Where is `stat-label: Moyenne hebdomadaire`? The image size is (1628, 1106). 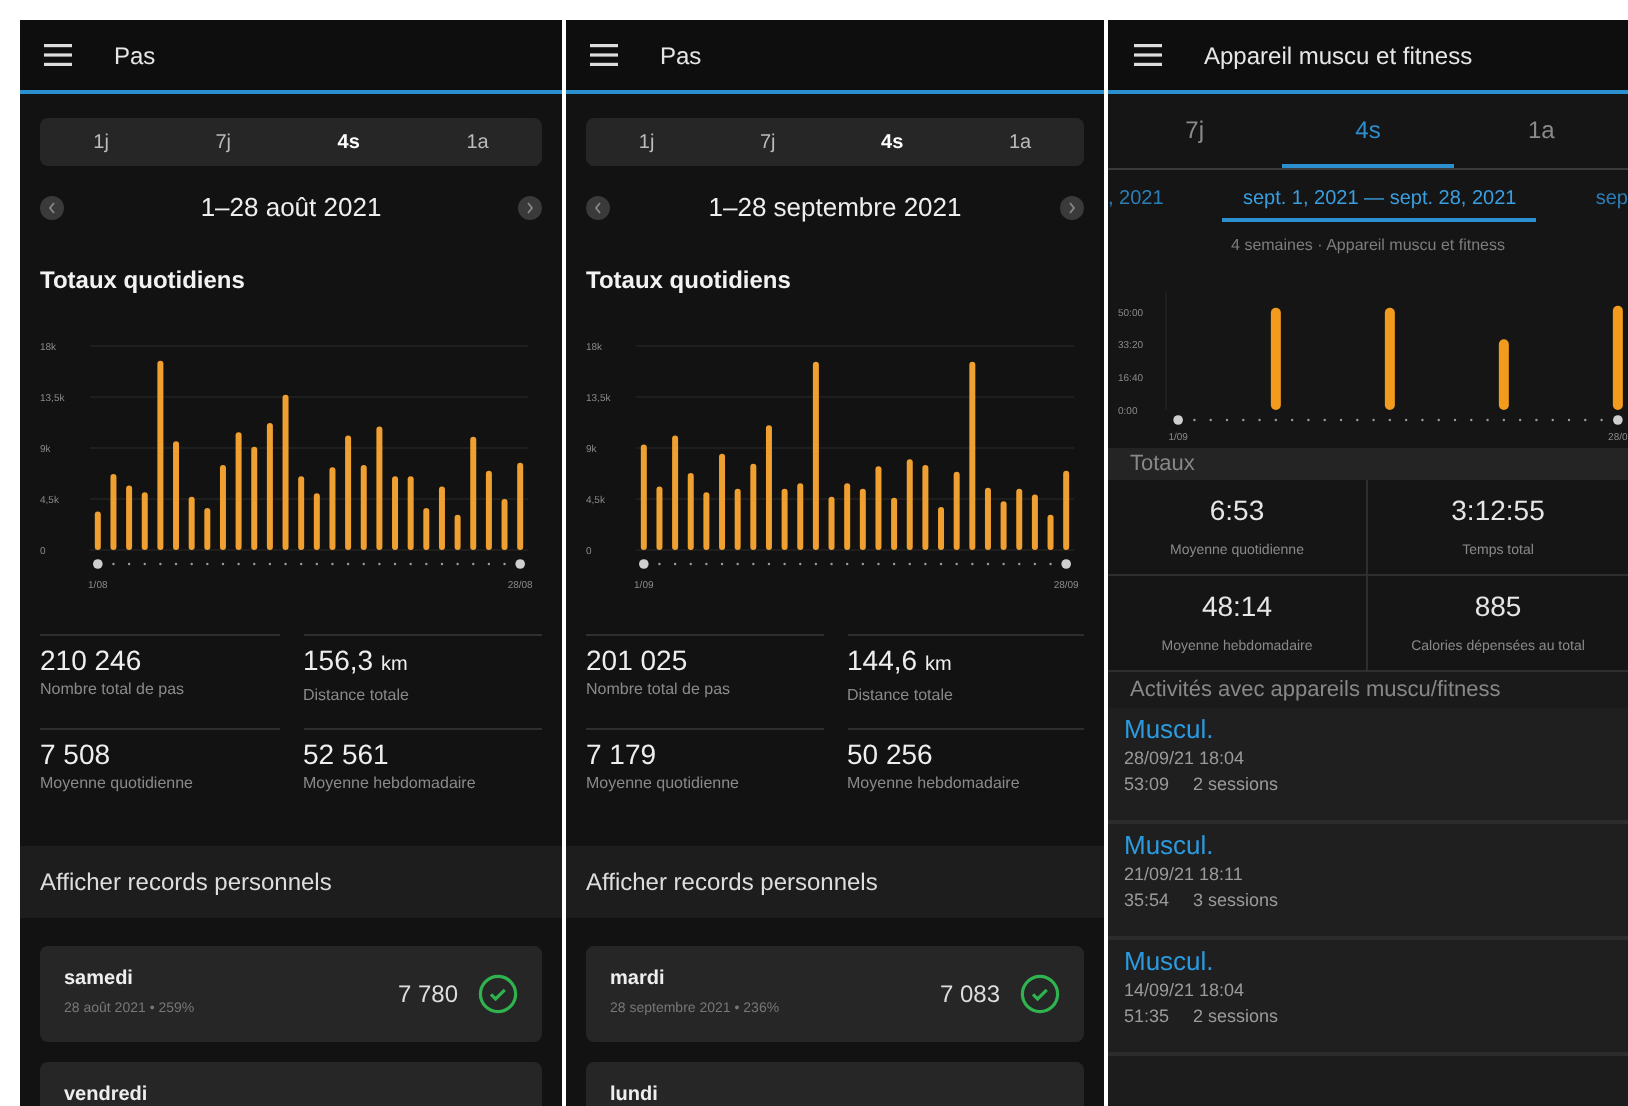
stat-label: Moyenne hebdomadaire is located at coordinates (390, 784).